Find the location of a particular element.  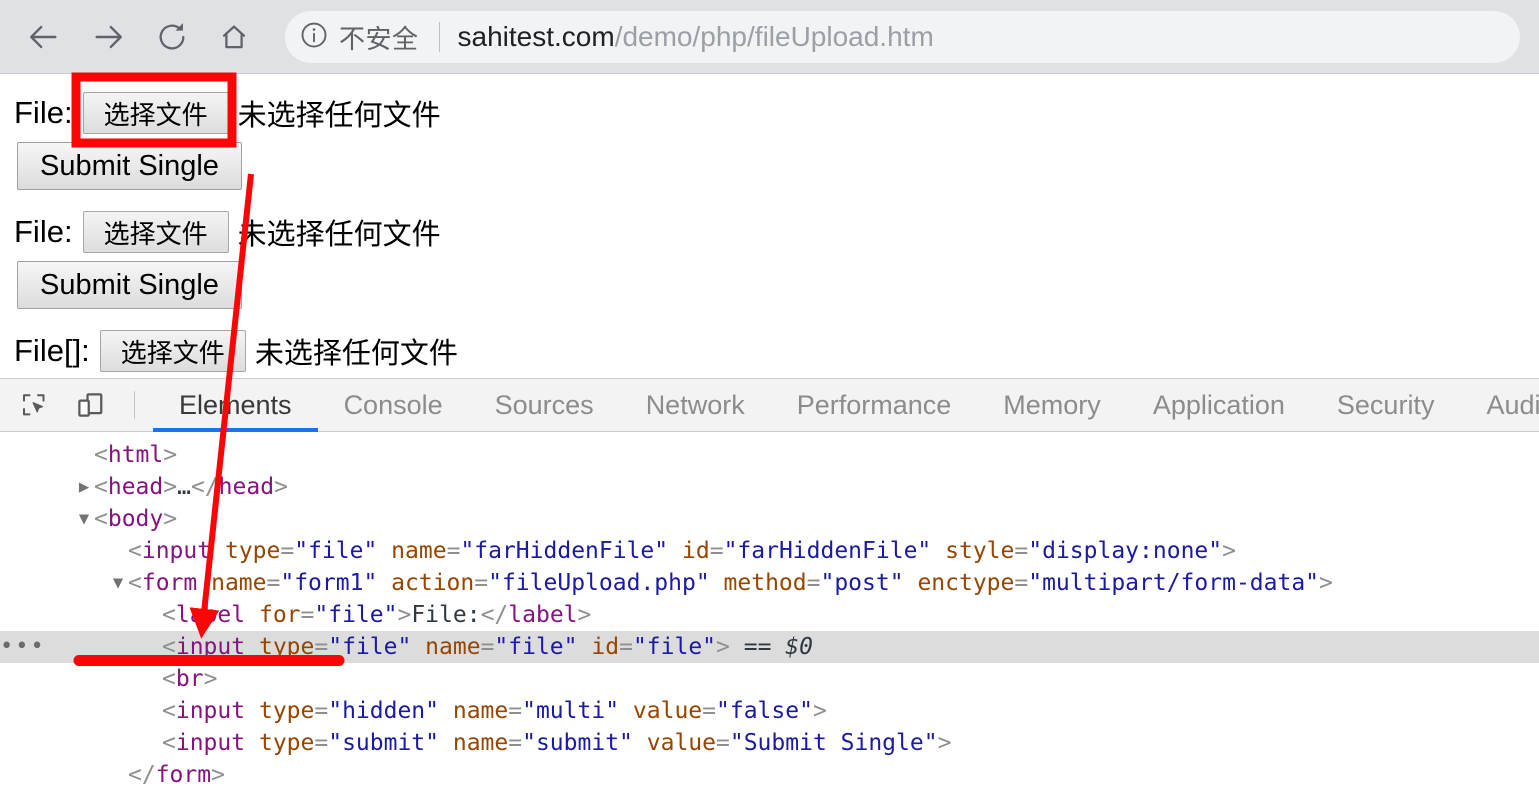

tab-console: Console is located at coordinates (393, 405).